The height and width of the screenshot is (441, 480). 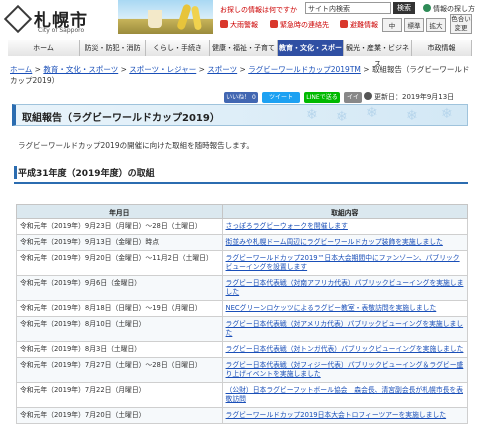 I want to click on nav-education: 教育・文化・スポーツ, so click(x=311, y=54).